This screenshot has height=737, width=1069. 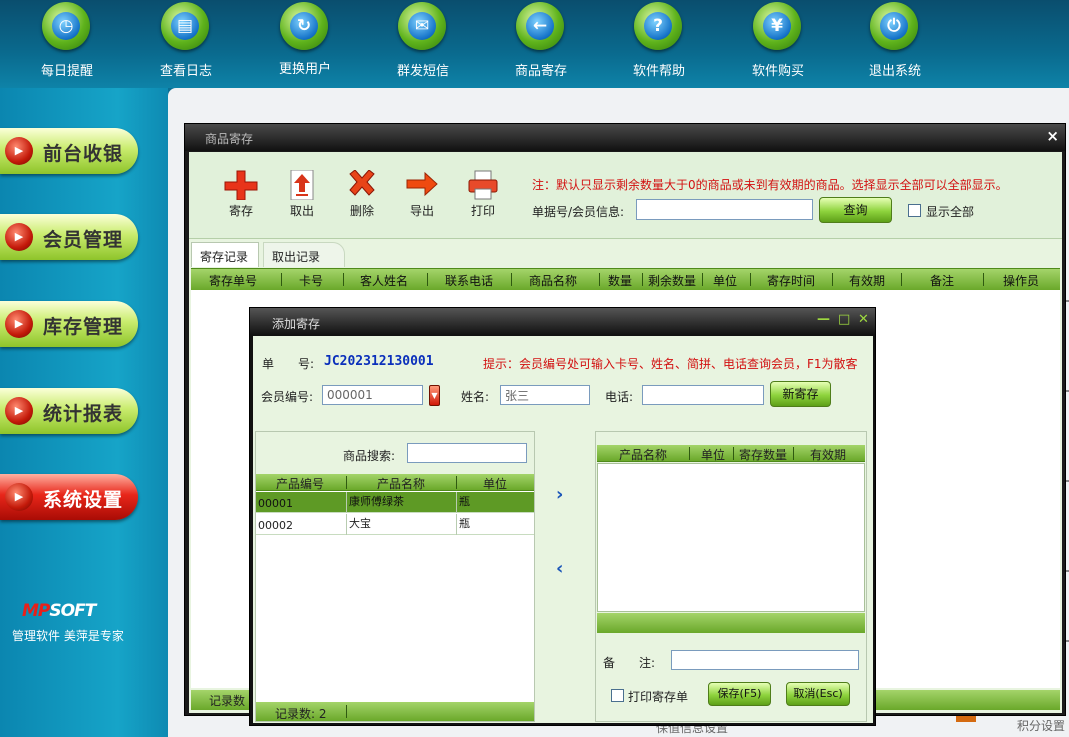 What do you see at coordinates (823, 319) in the screenshot?
I see `minimize-icon: —` at bounding box center [823, 319].